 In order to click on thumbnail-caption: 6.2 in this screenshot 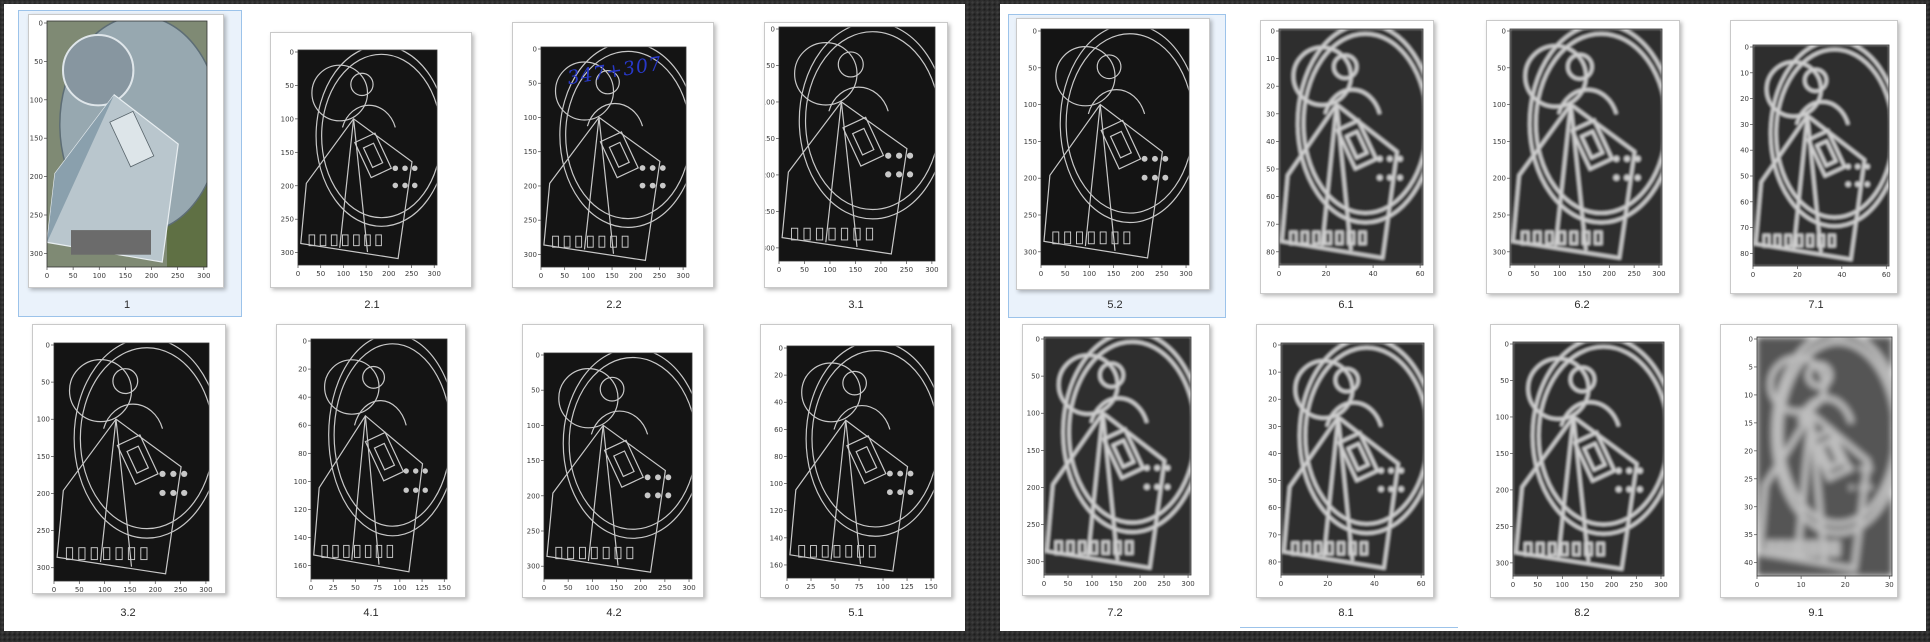, I will do `click(1582, 305)`.